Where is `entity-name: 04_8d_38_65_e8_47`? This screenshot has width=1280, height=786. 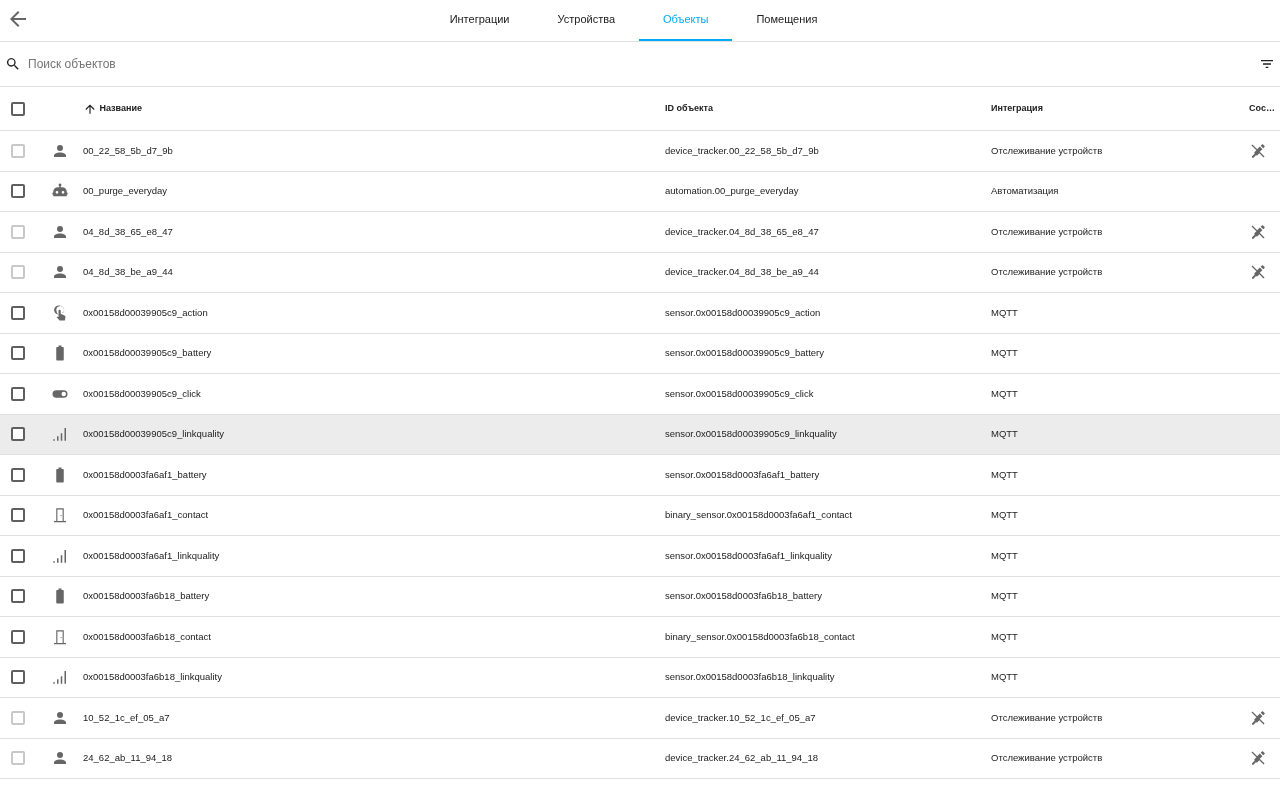
entity-name: 04_8d_38_65_e8_47 is located at coordinates (128, 231).